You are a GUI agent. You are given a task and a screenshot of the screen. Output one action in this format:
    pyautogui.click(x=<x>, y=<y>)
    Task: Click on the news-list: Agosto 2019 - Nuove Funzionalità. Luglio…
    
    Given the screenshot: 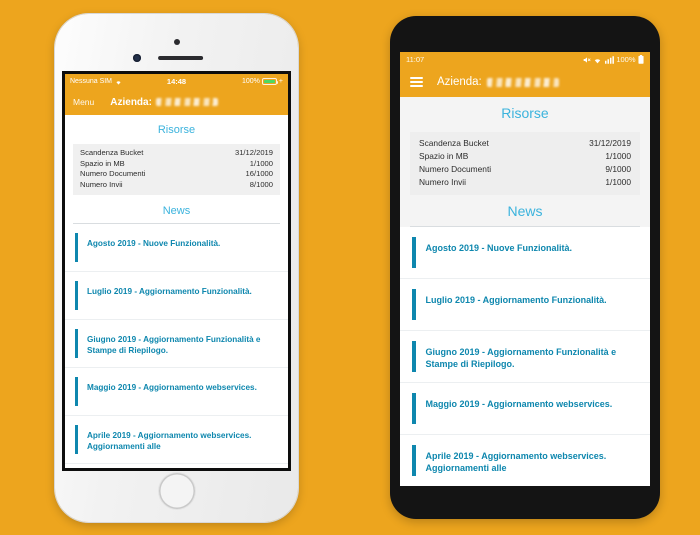 What is the action you would take?
    pyautogui.click(x=176, y=344)
    